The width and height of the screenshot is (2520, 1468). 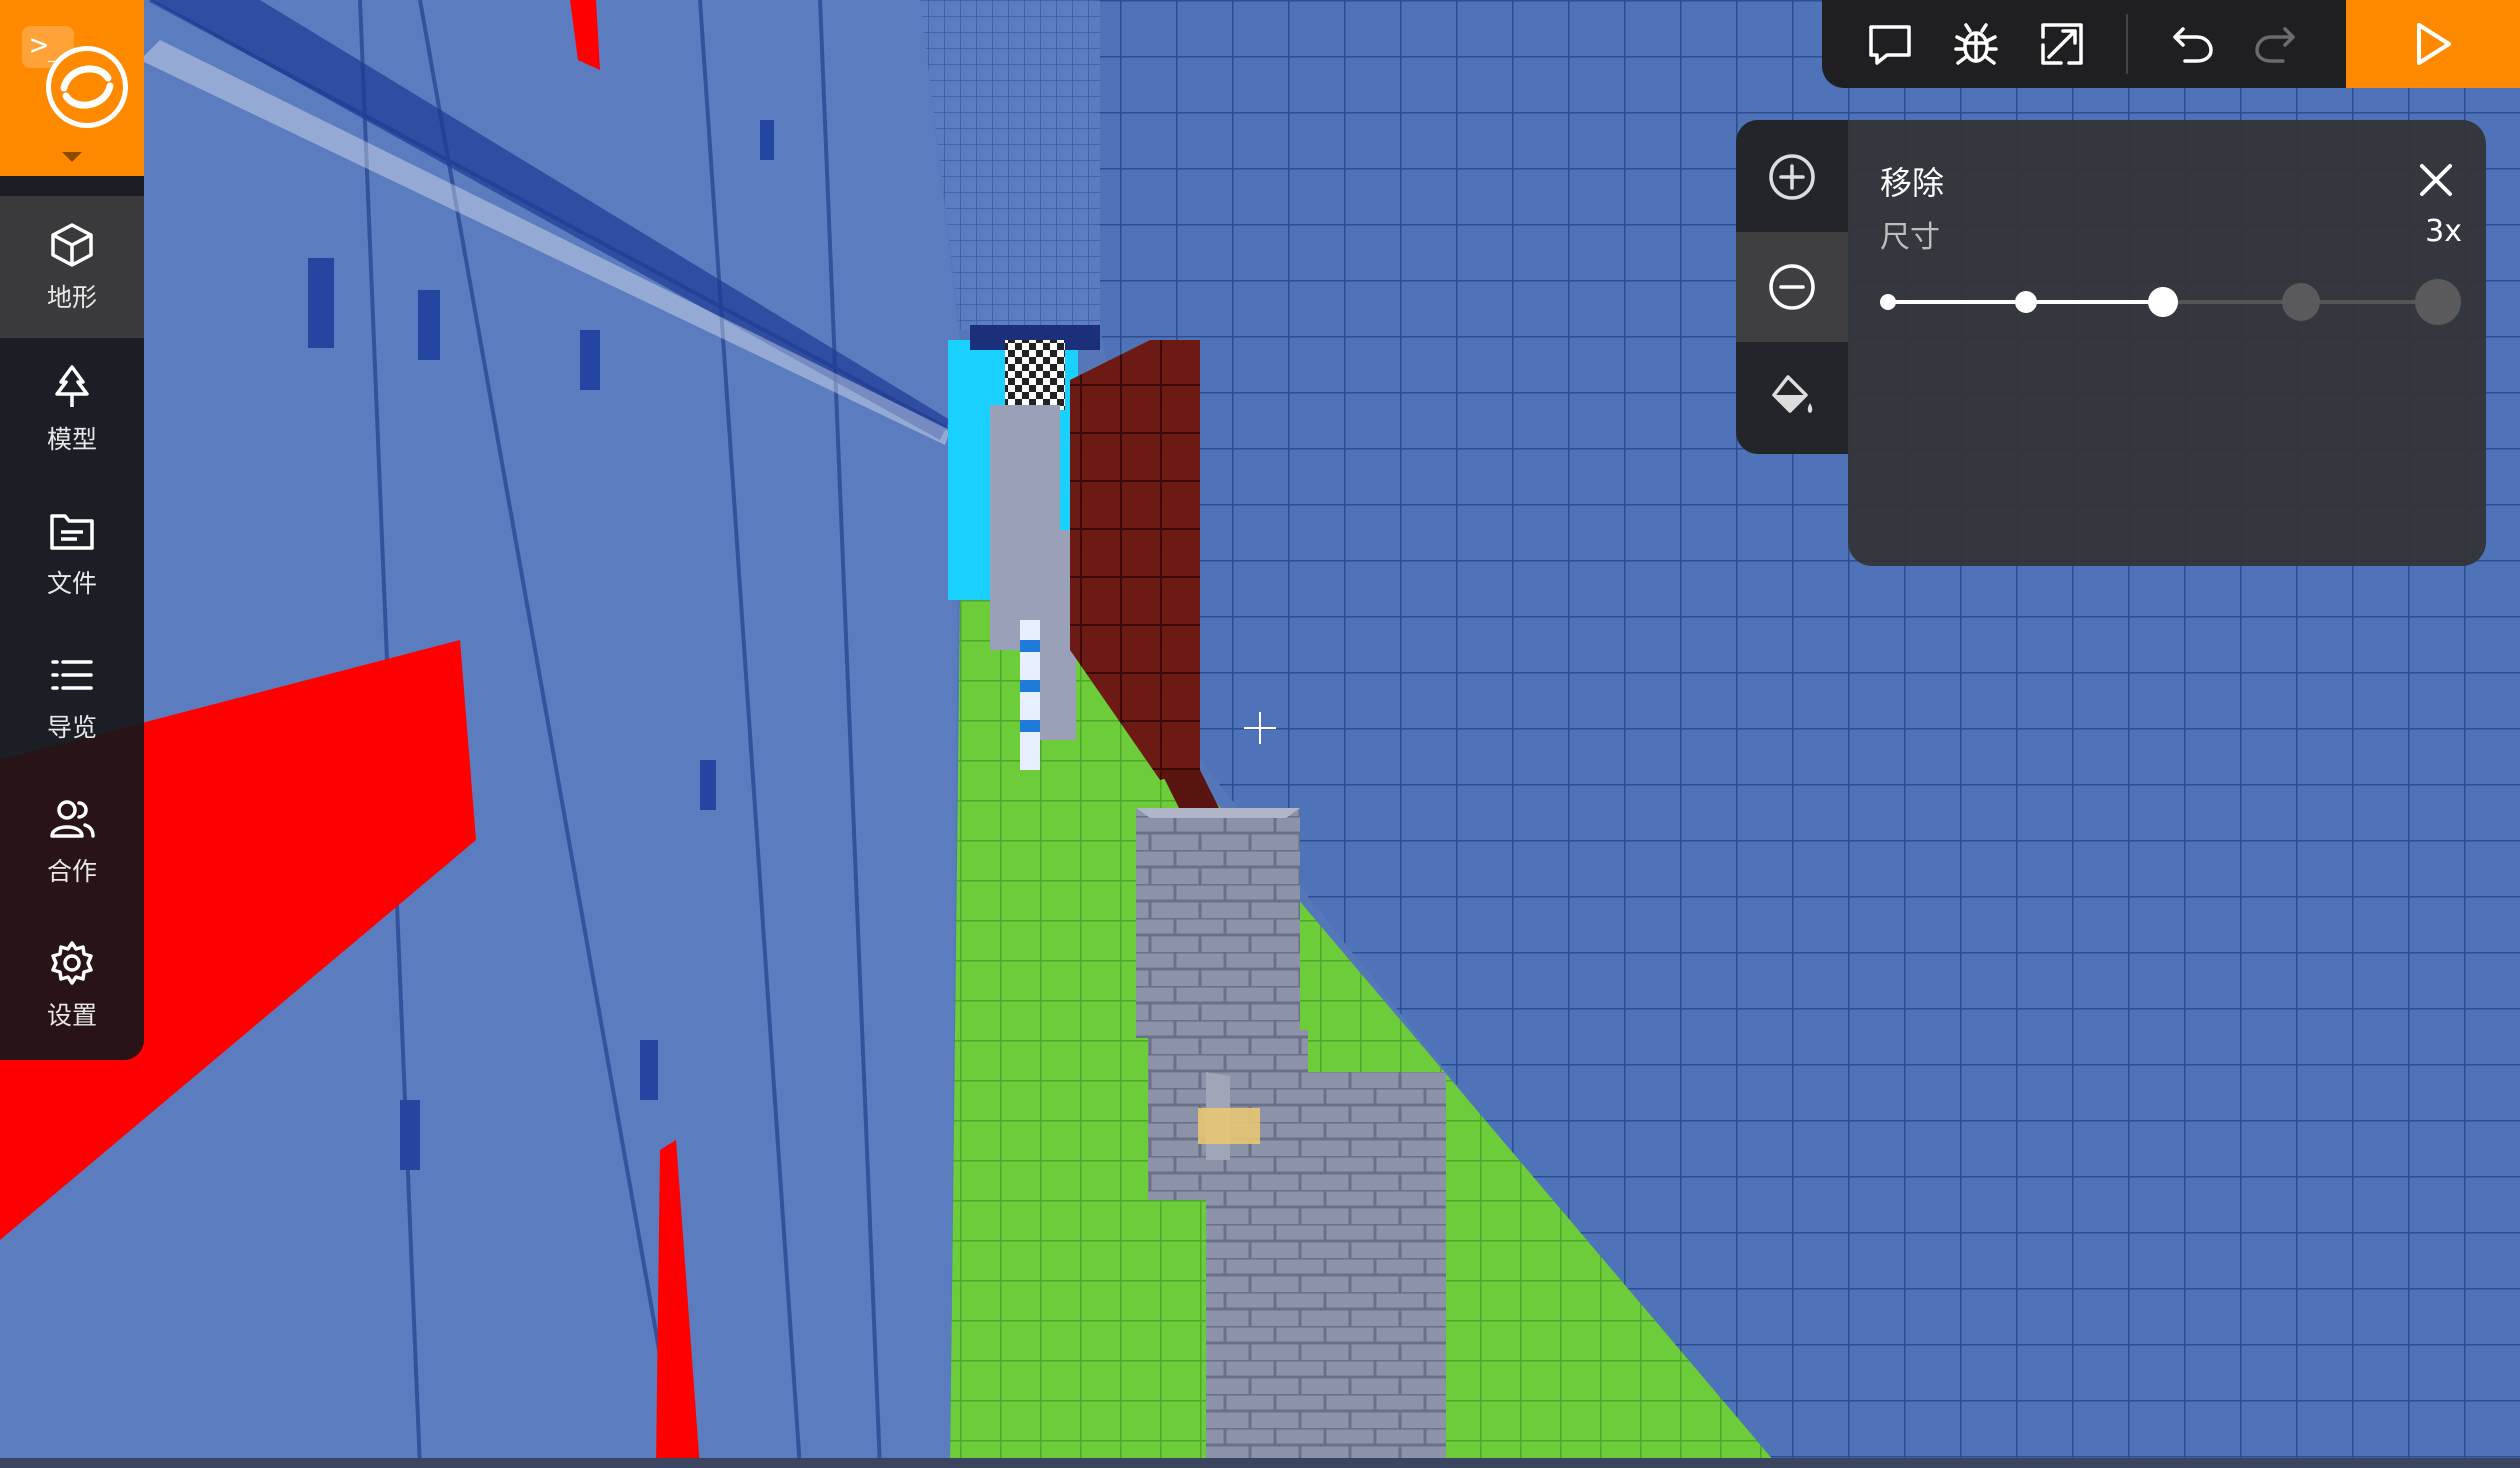 I want to click on gear-icon, so click(x=72, y=963).